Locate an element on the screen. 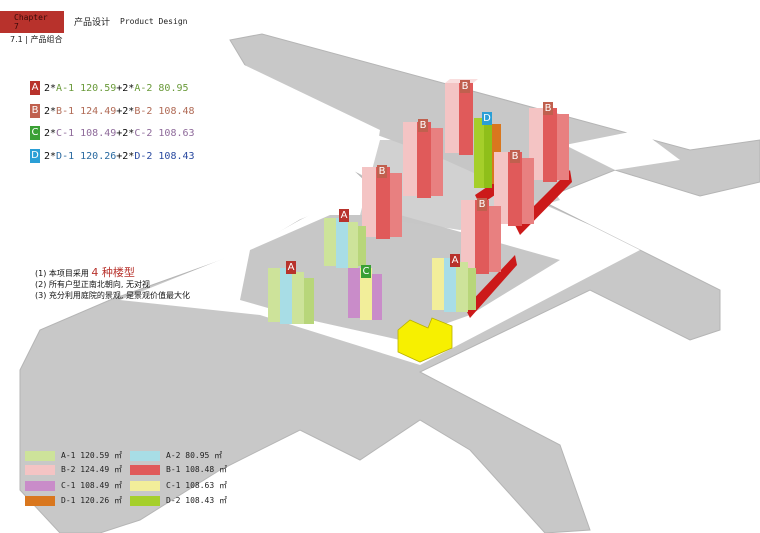 The height and width of the screenshot is (533, 760). legend-label: C-1 108.63 ㎡ is located at coordinates (196, 485).